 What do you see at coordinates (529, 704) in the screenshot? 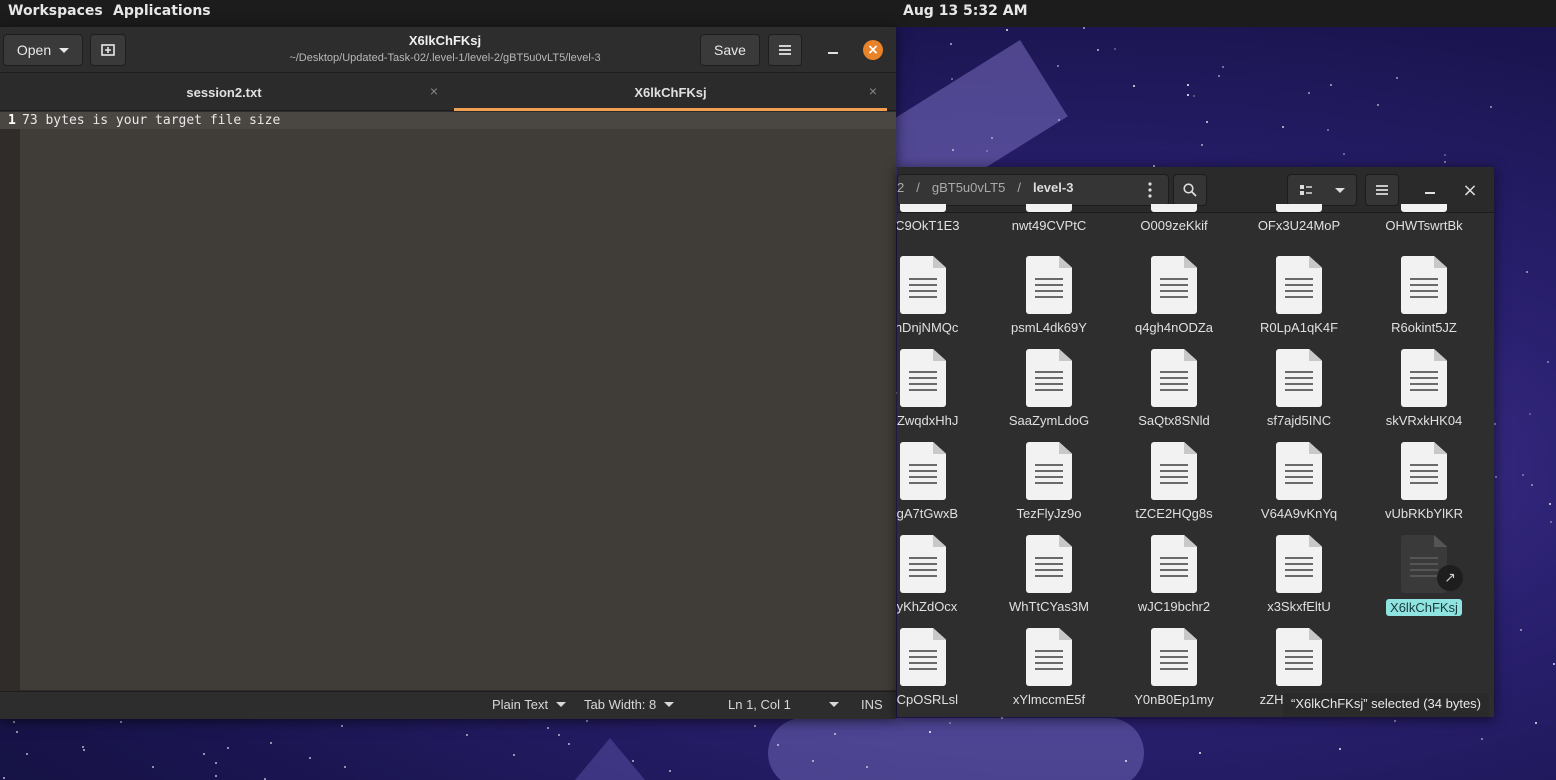
I see `language-selector: Plain Text` at bounding box center [529, 704].